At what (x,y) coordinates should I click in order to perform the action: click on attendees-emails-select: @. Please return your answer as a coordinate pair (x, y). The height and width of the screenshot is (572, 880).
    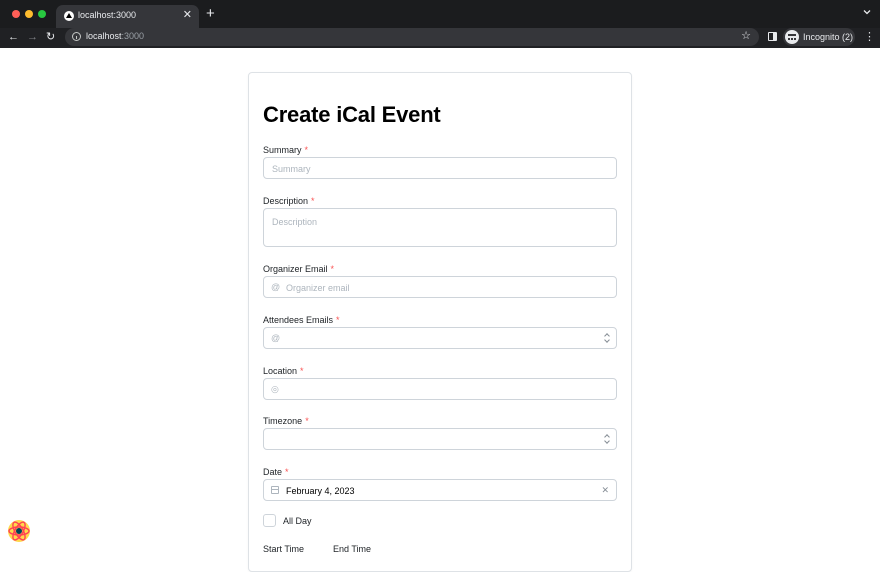
    Looking at the image, I should click on (440, 338).